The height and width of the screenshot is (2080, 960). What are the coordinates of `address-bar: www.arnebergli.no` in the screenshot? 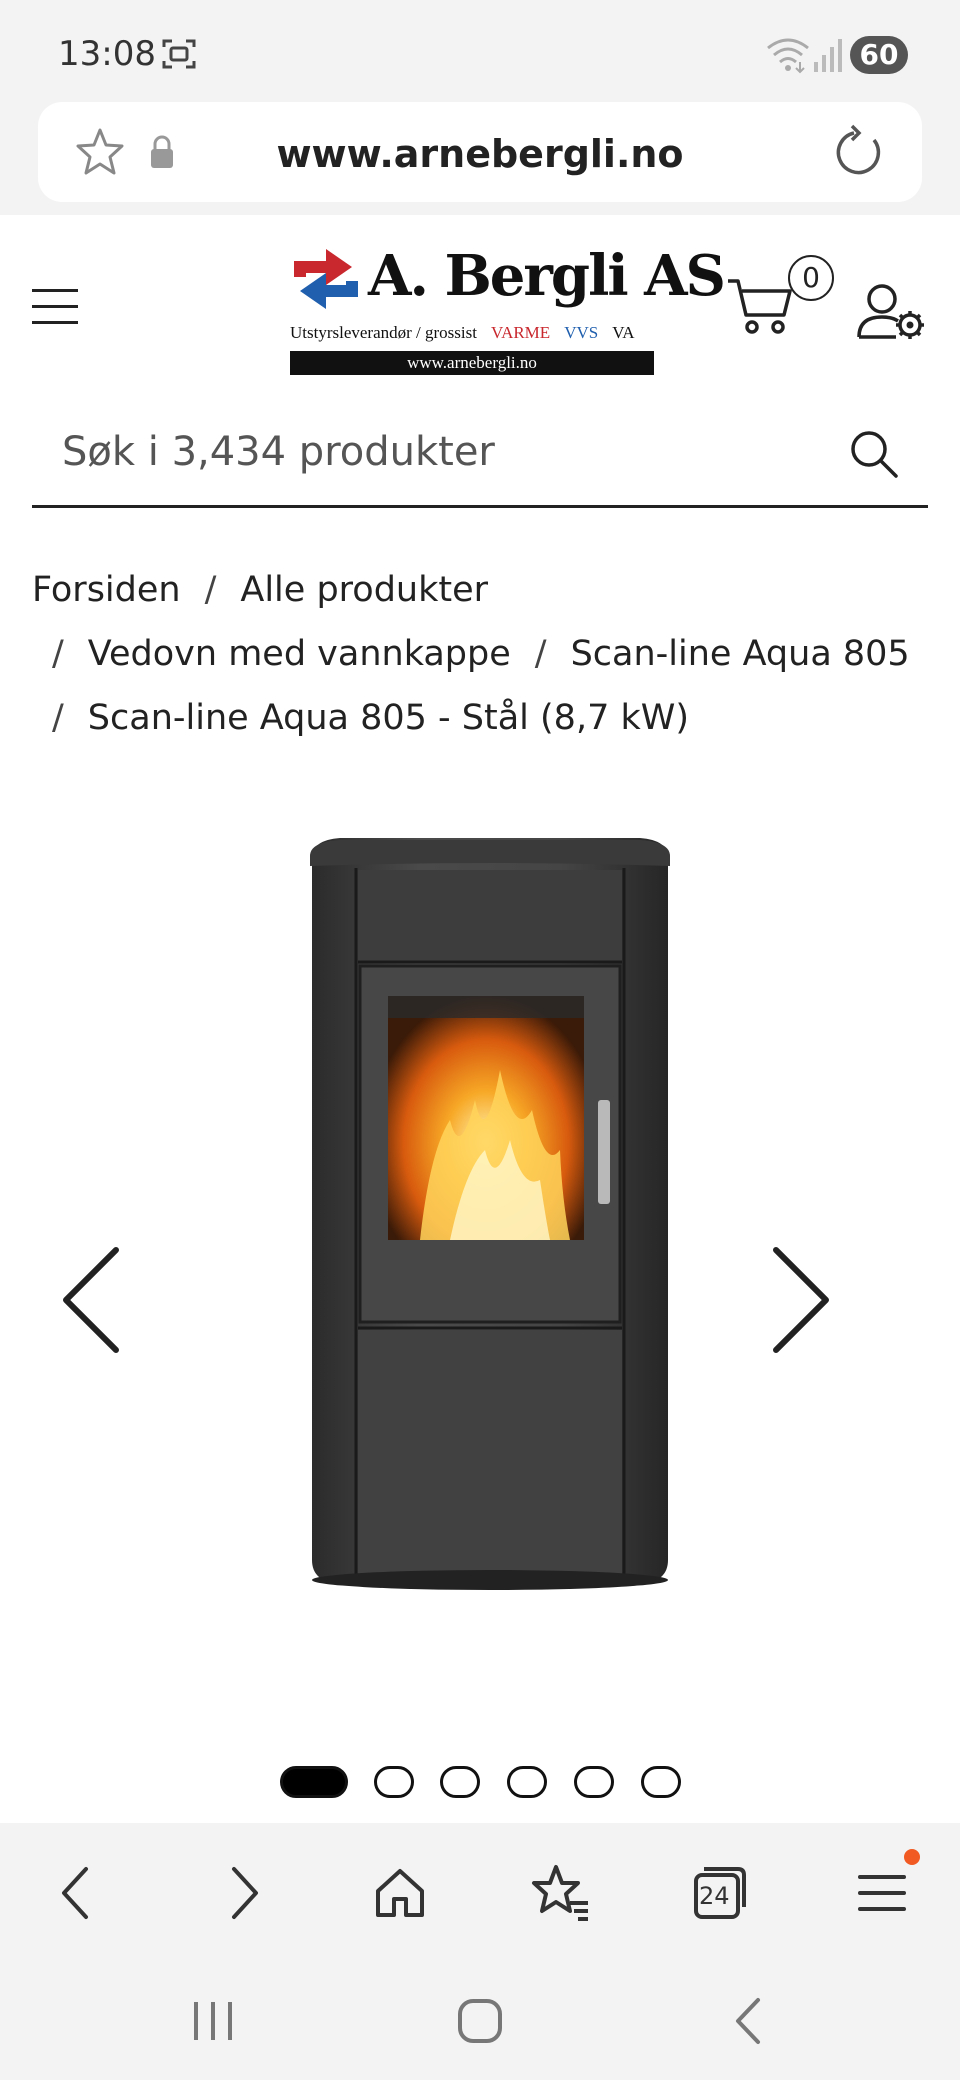 It's located at (480, 152).